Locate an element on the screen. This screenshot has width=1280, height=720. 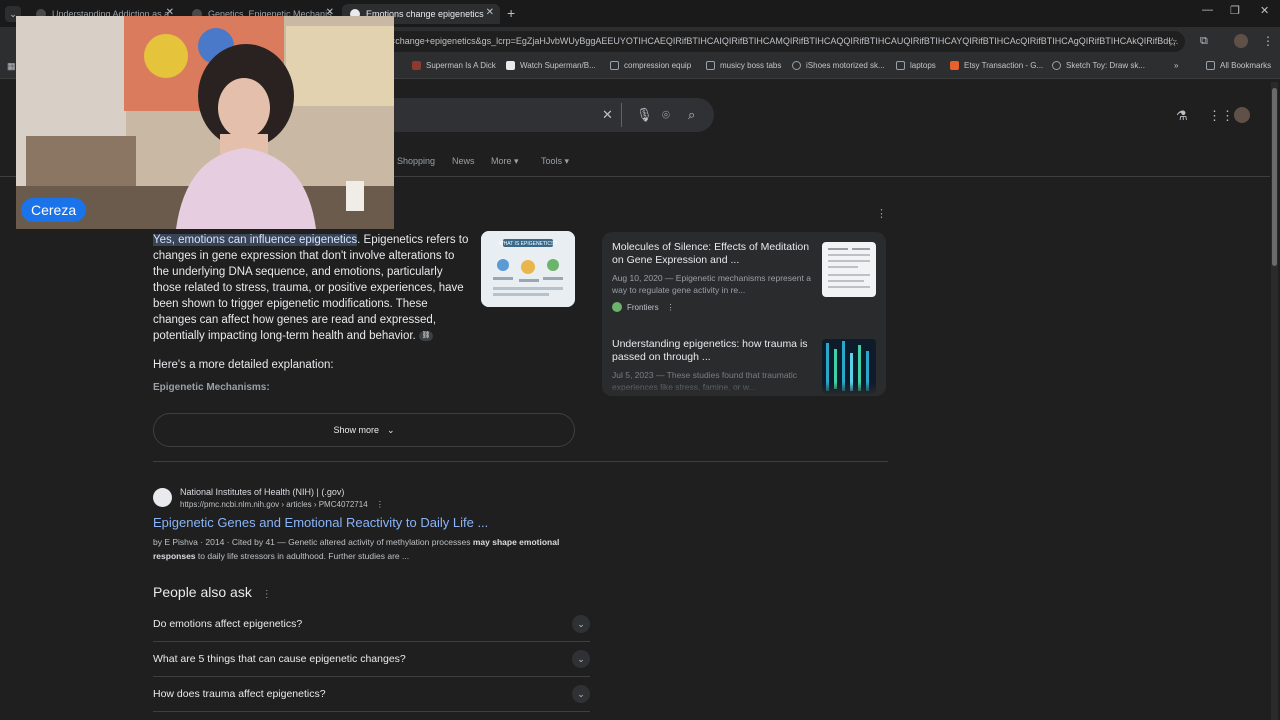
streamer-name-badge: Cereza is located at coordinates (54, 210).